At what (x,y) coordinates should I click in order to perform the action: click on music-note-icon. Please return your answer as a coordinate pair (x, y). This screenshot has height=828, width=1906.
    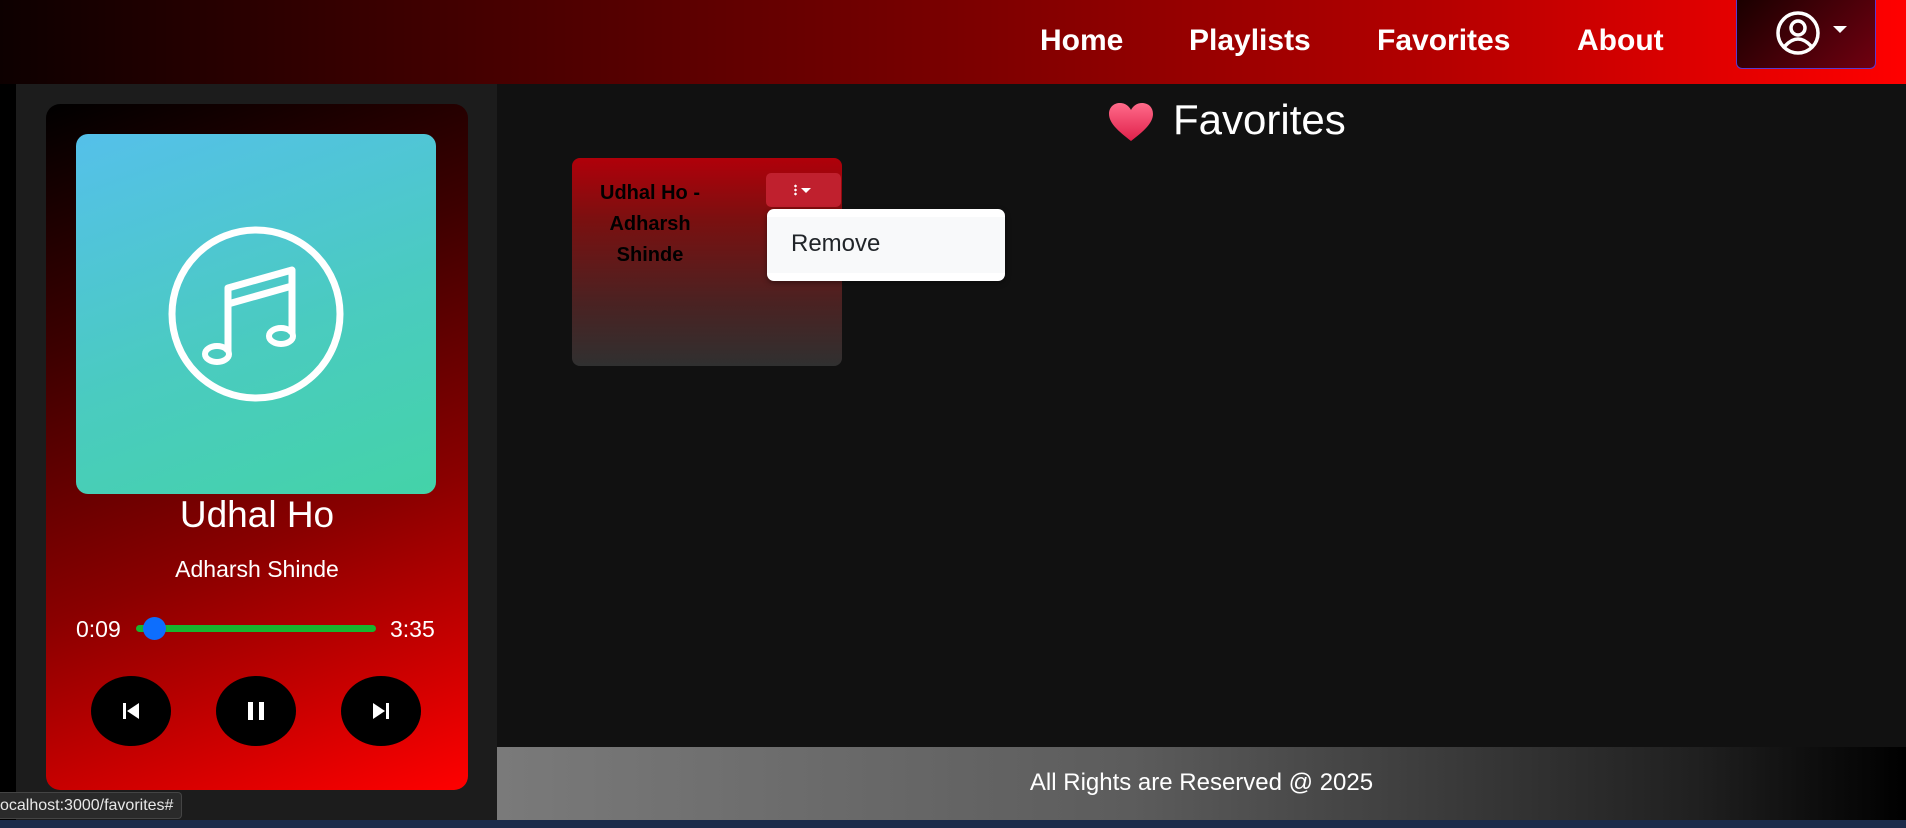
    Looking at the image, I should click on (256, 314).